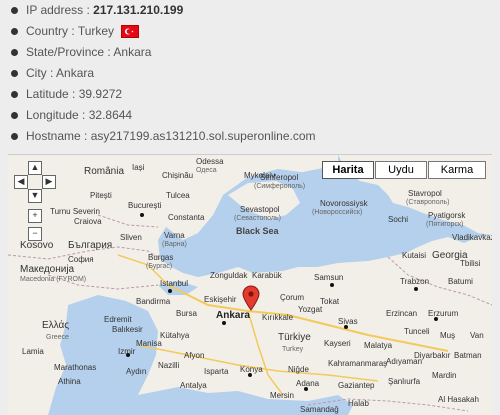  What do you see at coordinates (210, 161) in the screenshot?
I see `map-label-odessa: Odessa` at bounding box center [210, 161].